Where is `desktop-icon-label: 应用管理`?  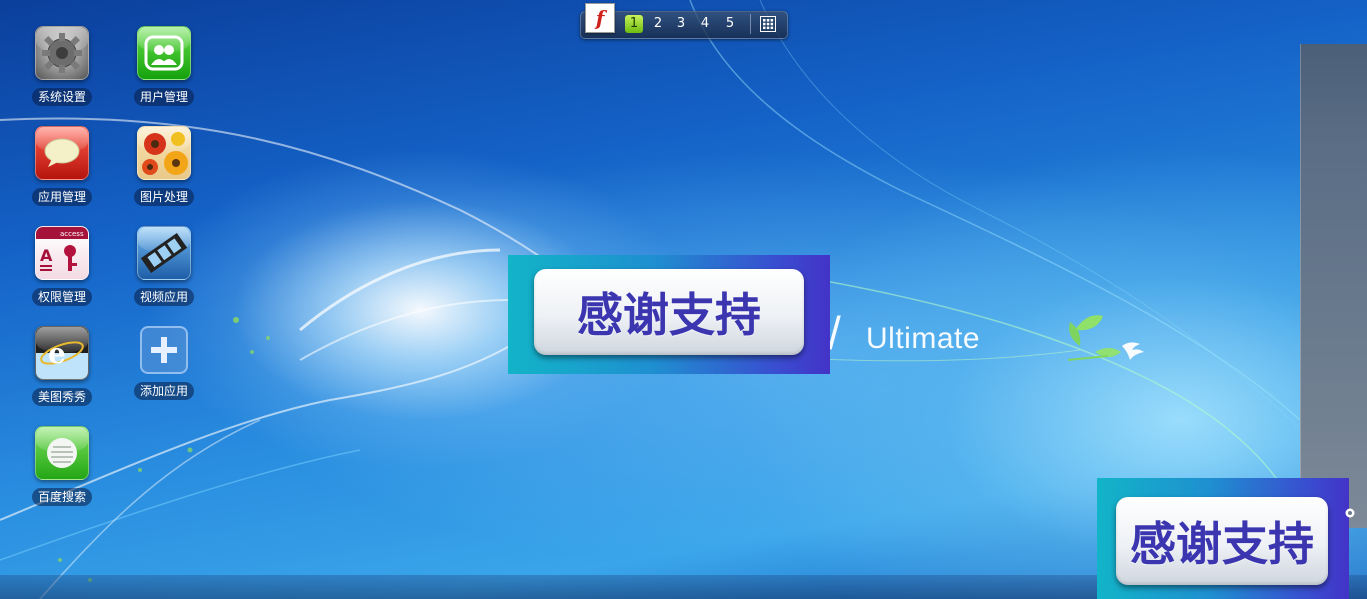 desktop-icon-label: 应用管理 is located at coordinates (61, 197).